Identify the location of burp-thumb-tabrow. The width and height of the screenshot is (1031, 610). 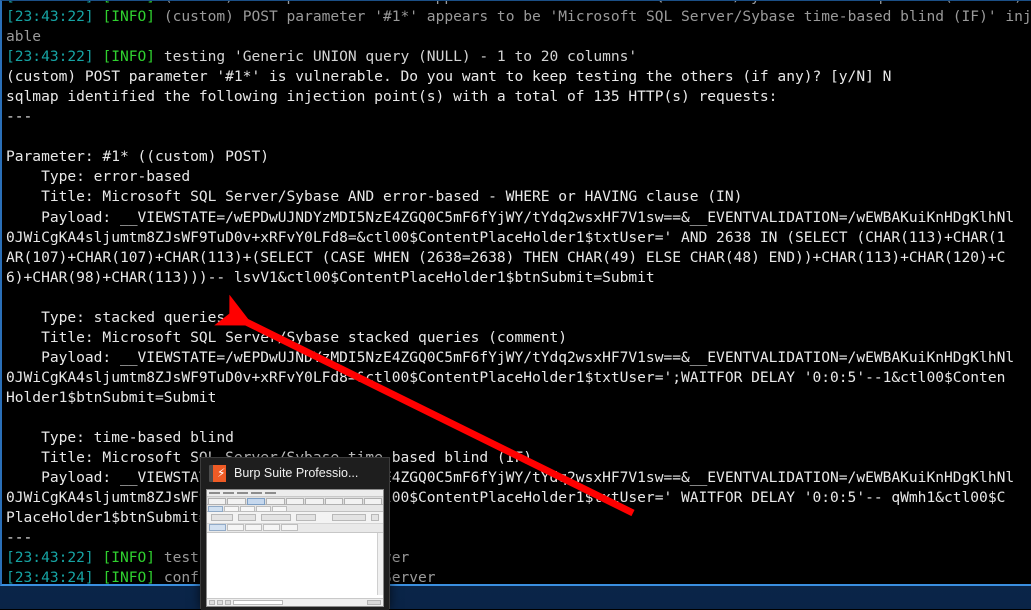
(295, 501).